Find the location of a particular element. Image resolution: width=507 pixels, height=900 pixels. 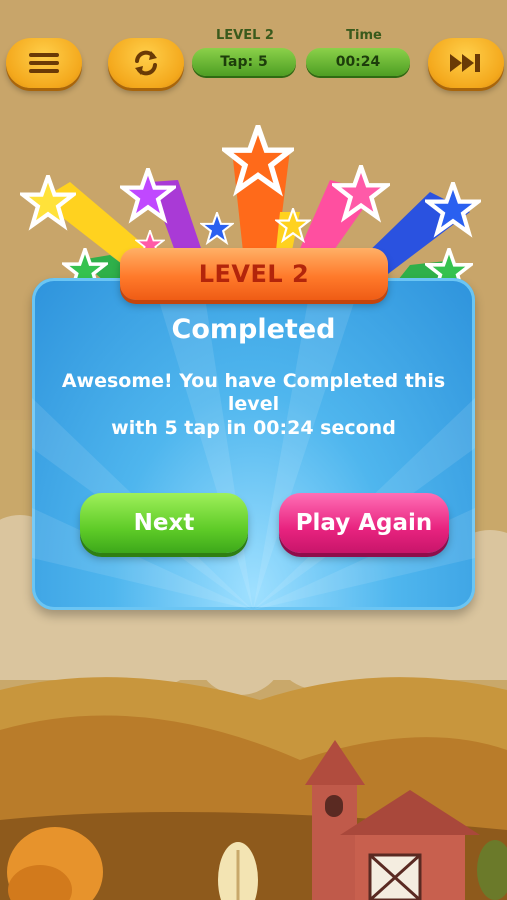

fast-forward-icon is located at coordinates (465, 63).